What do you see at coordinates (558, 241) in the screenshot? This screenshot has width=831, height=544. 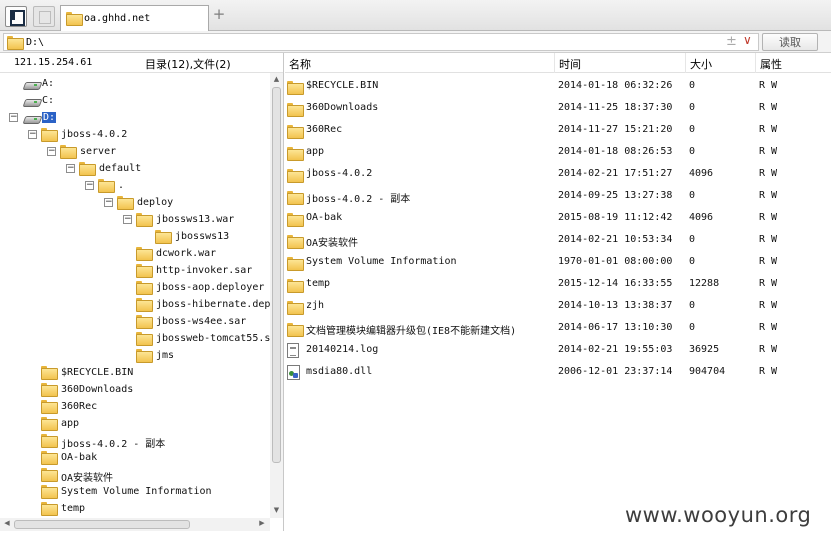 I see `file-row: OA安装软件 2014-02-21 10:53:34 0 R W` at bounding box center [558, 241].